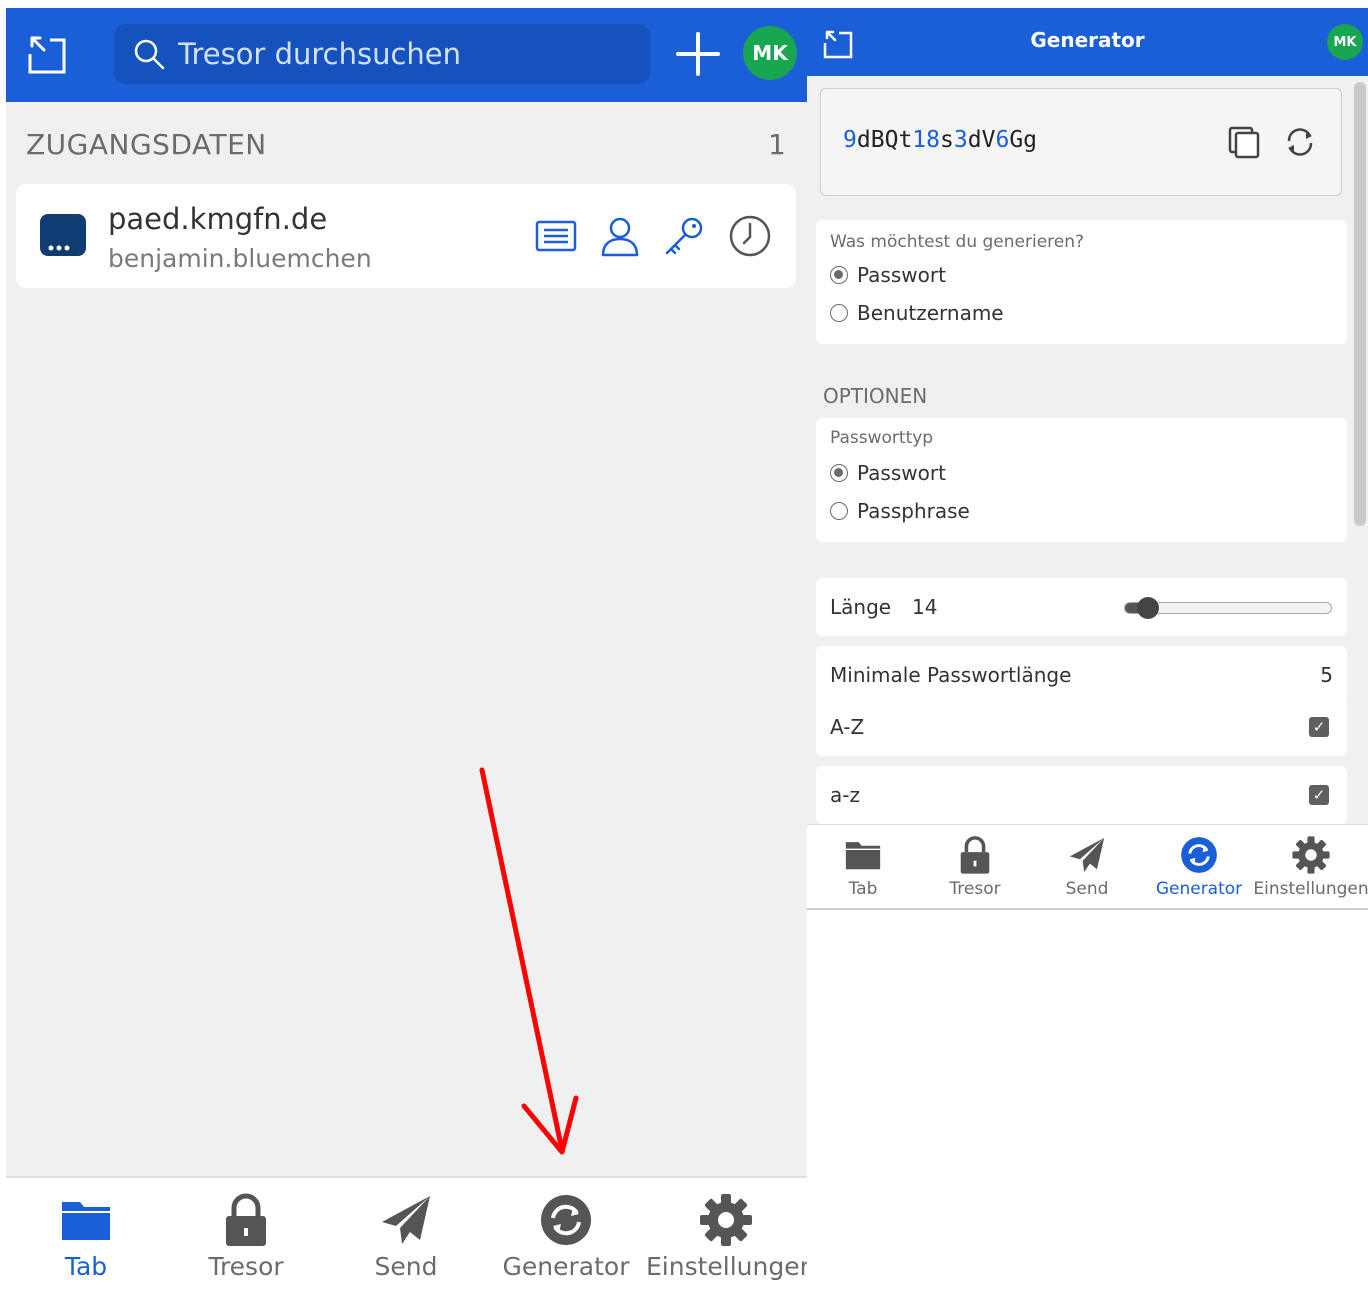 This screenshot has width=1368, height=1294. What do you see at coordinates (845, 795) in the screenshot?
I see `lowercase-label: a-z` at bounding box center [845, 795].